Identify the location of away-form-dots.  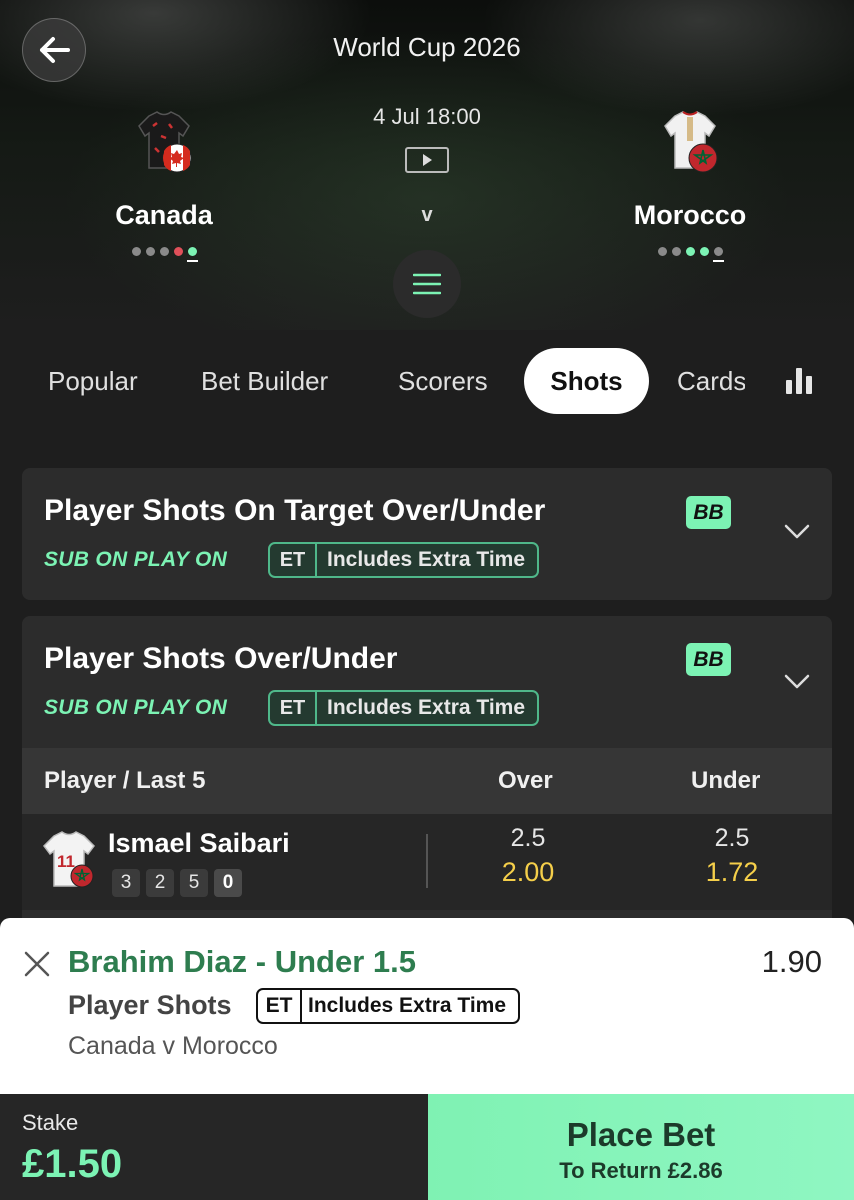
(690, 254).